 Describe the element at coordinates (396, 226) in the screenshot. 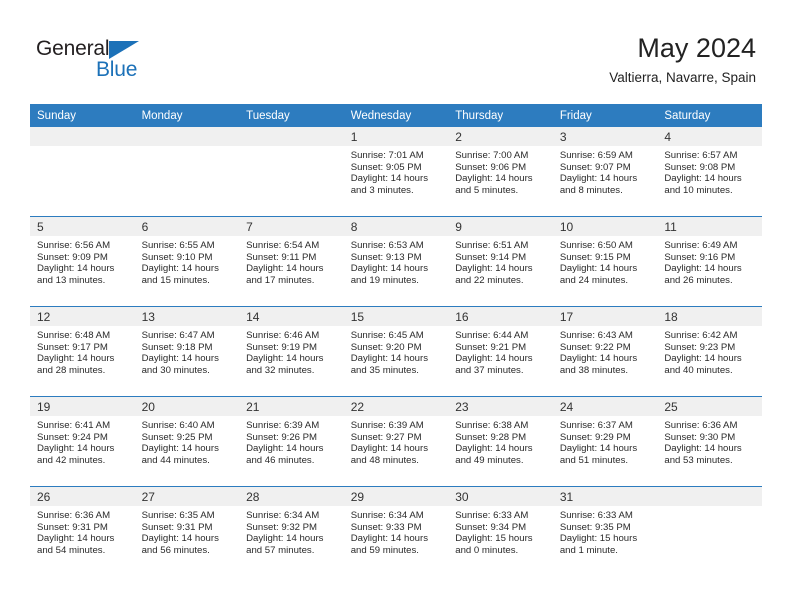

I see `day-number: 8` at that location.